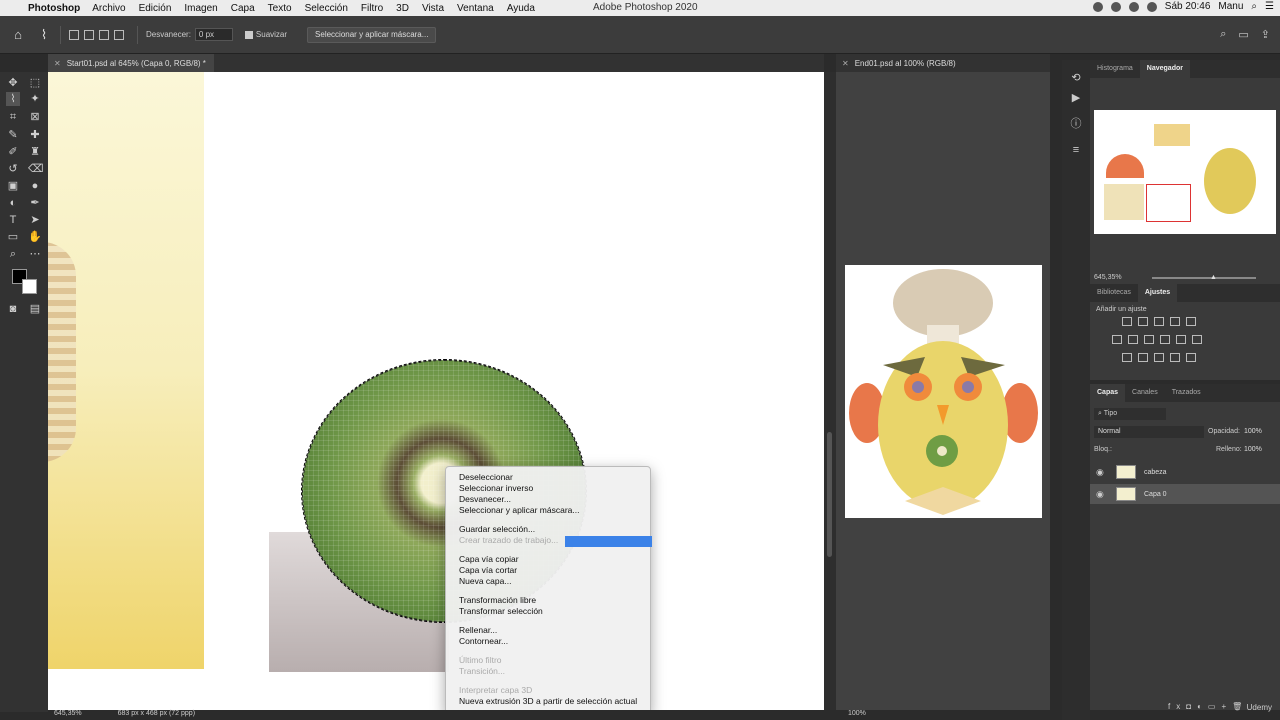 The width and height of the screenshot is (1280, 720). I want to click on gradient-tool-icon: ▣, so click(13, 186).